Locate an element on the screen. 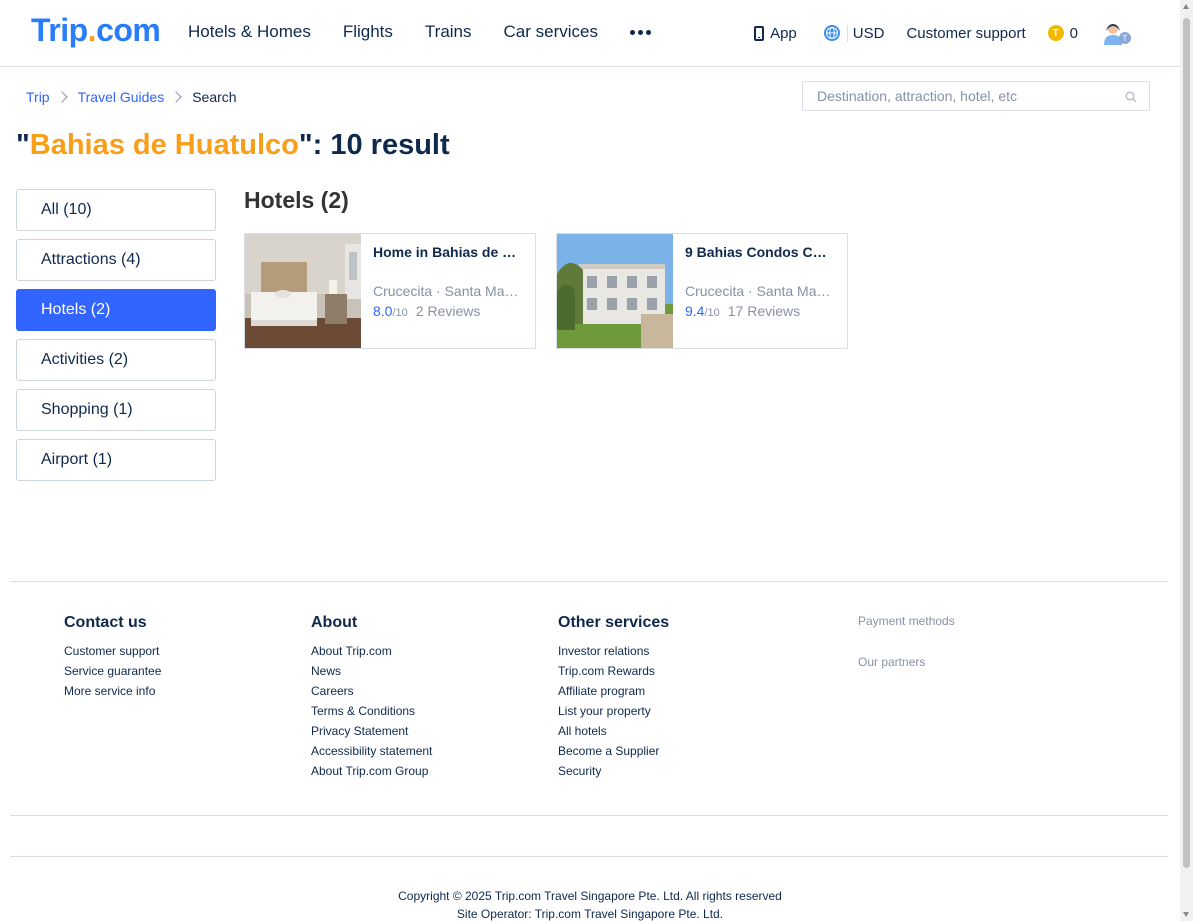 Image resolution: width=1193 pixels, height=921 pixels. hotel-rating: 9.4/10 17 Reviews is located at coordinates (760, 311).